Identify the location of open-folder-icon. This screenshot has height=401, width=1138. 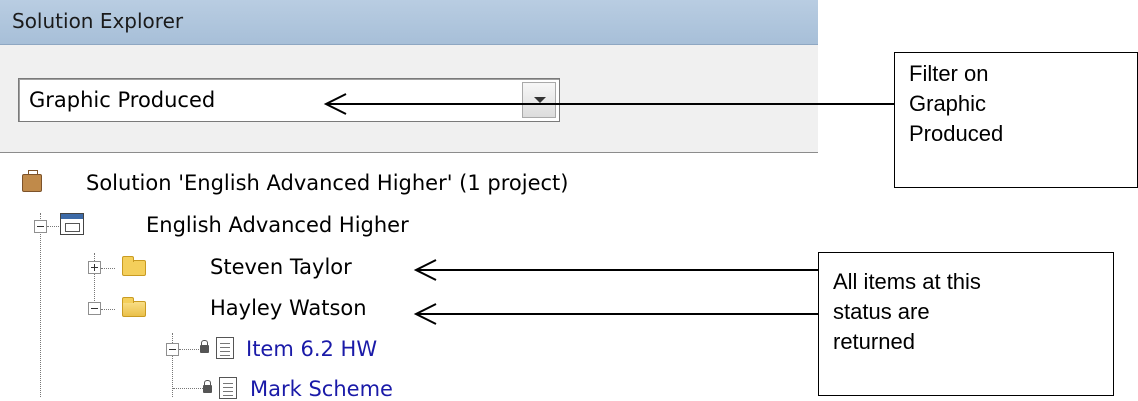
(134, 307).